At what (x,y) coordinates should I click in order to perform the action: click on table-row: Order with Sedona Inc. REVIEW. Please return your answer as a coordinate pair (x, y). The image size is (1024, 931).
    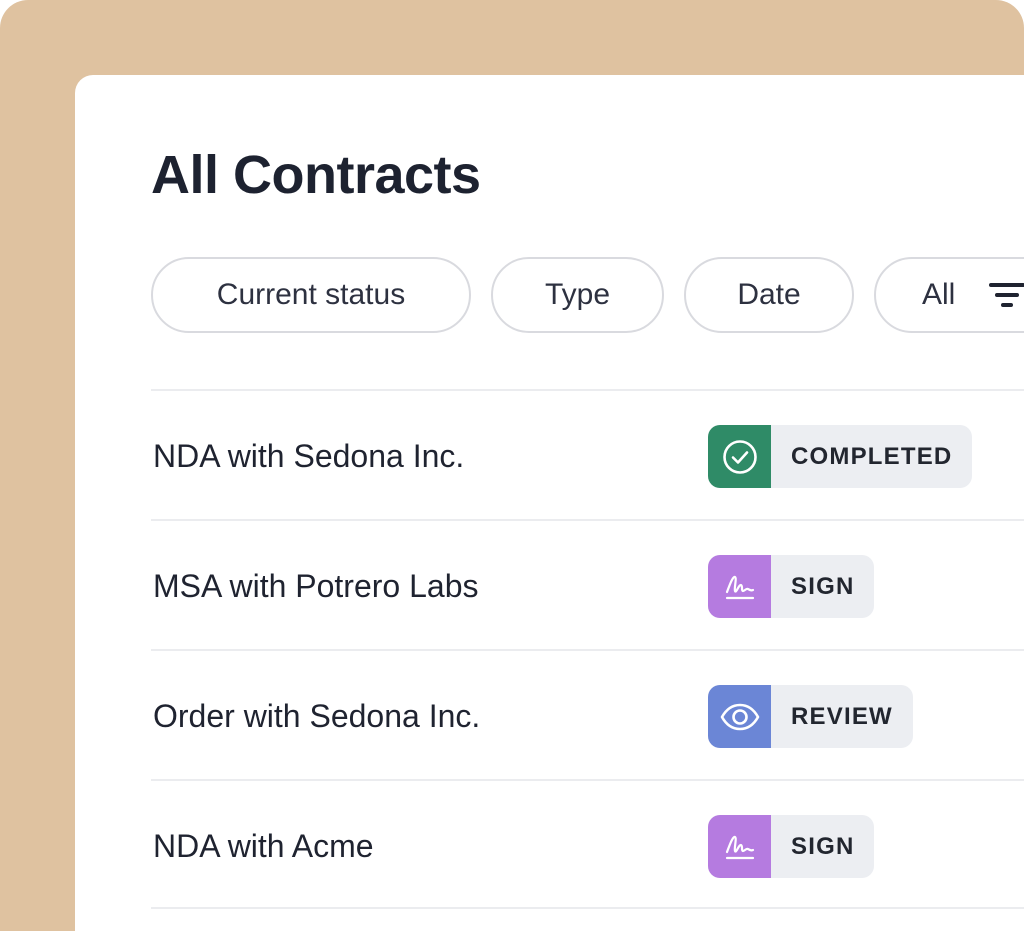
    Looking at the image, I should click on (587, 714).